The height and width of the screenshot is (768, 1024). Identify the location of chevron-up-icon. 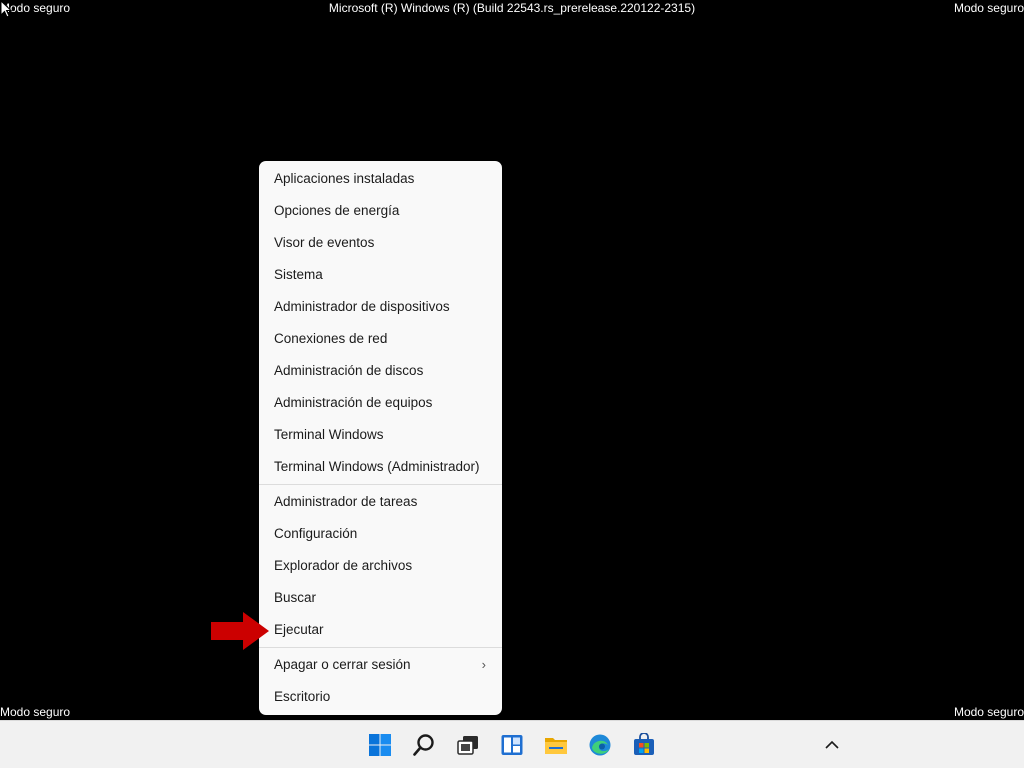
(832, 745).